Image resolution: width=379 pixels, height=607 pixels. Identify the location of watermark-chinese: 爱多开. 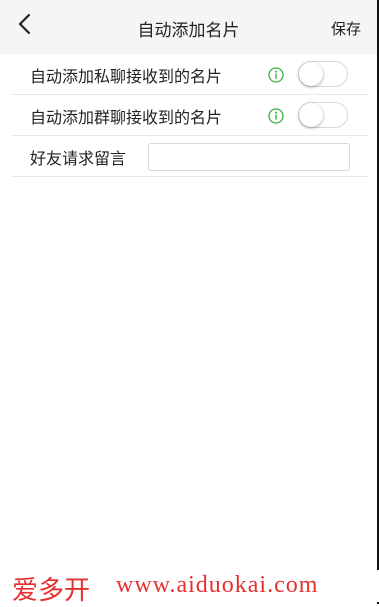
(51, 591).